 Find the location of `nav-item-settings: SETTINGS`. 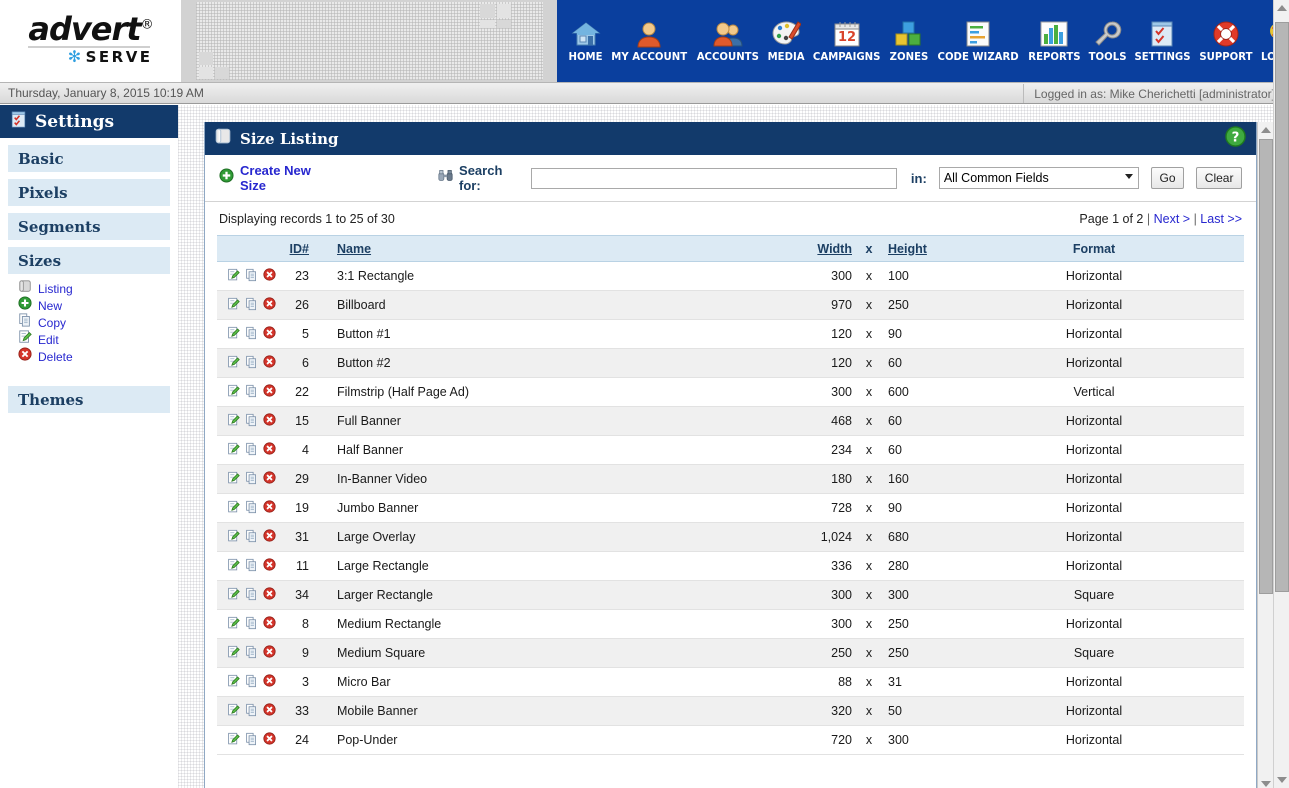

nav-item-settings: SETTINGS is located at coordinates (1162, 41).